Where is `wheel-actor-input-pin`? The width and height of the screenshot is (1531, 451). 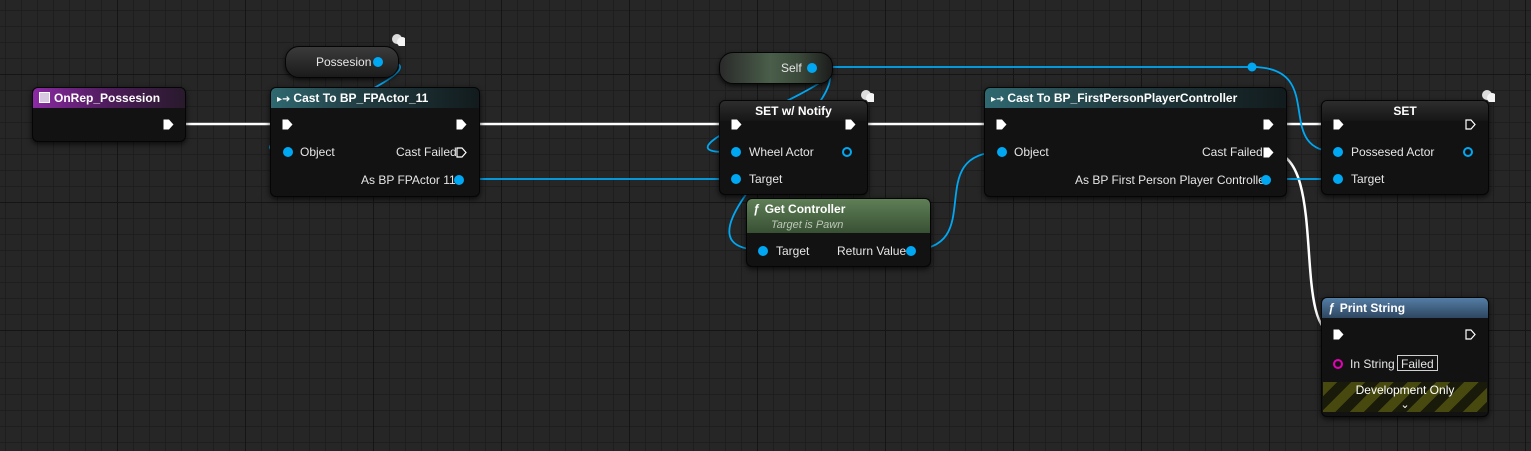
wheel-actor-input-pin is located at coordinates (736, 152).